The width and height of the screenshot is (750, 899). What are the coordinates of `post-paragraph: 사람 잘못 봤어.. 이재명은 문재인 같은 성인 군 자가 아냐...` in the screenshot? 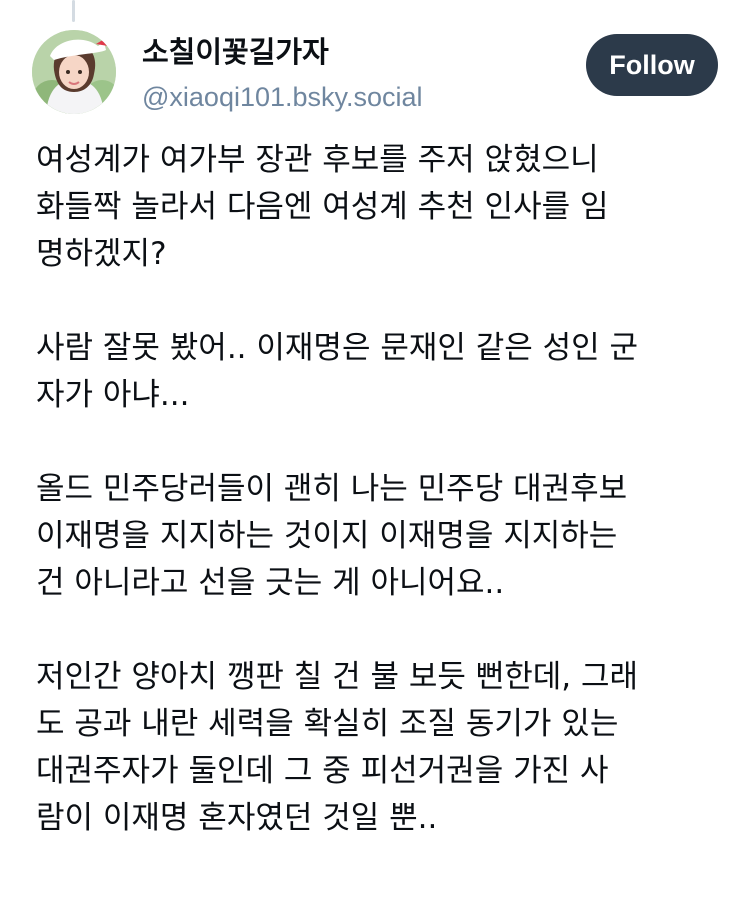 It's located at (337, 371).